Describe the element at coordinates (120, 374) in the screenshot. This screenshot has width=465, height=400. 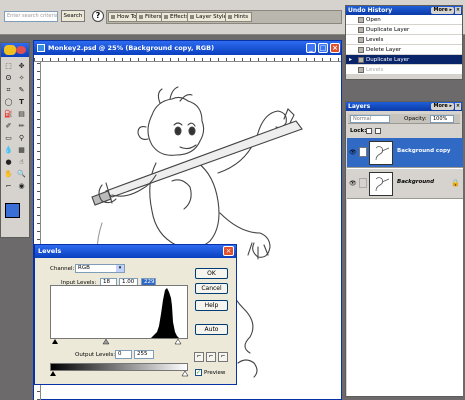
I see `output-sliders` at that location.